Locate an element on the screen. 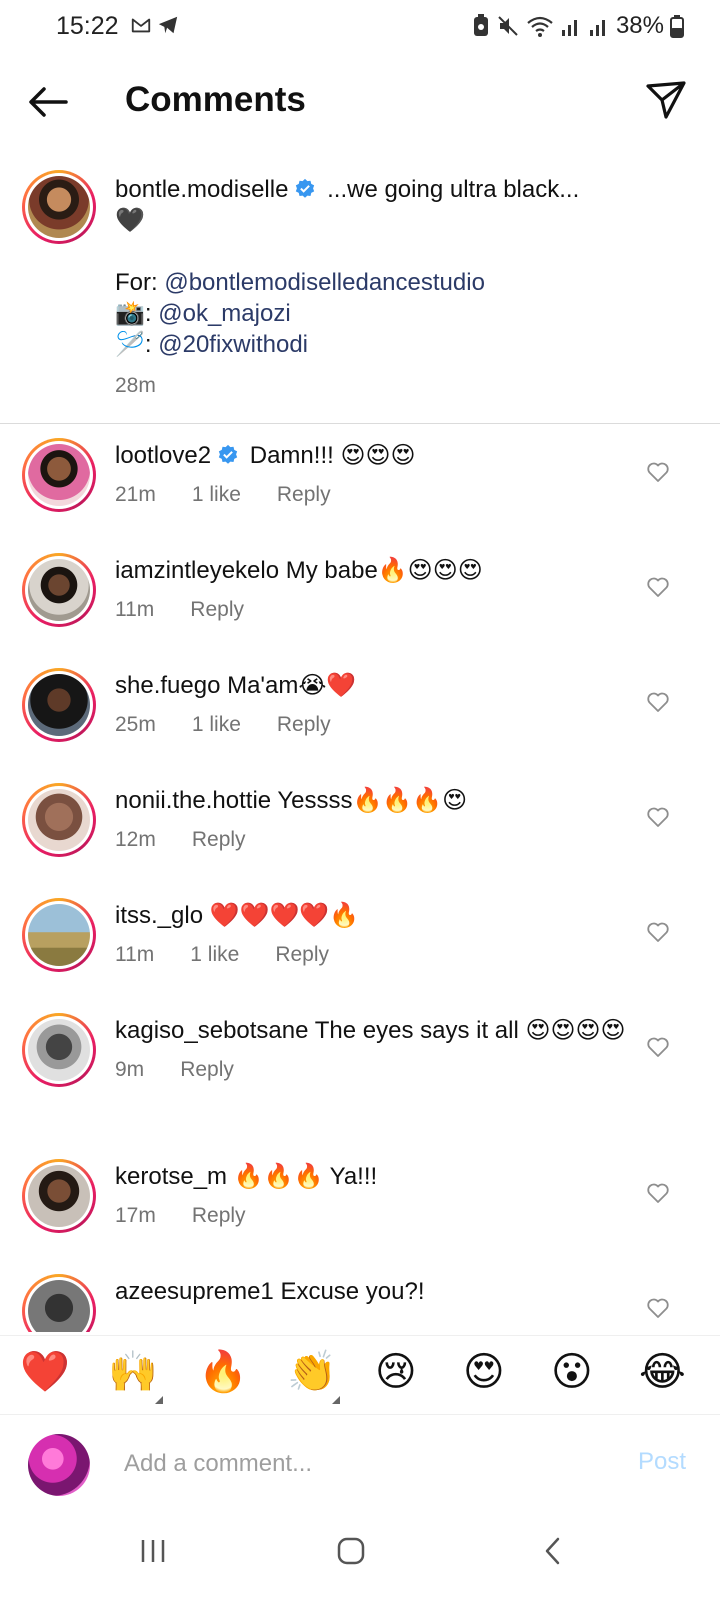 The image size is (720, 1600). current-user-avatar is located at coordinates (59, 1465).